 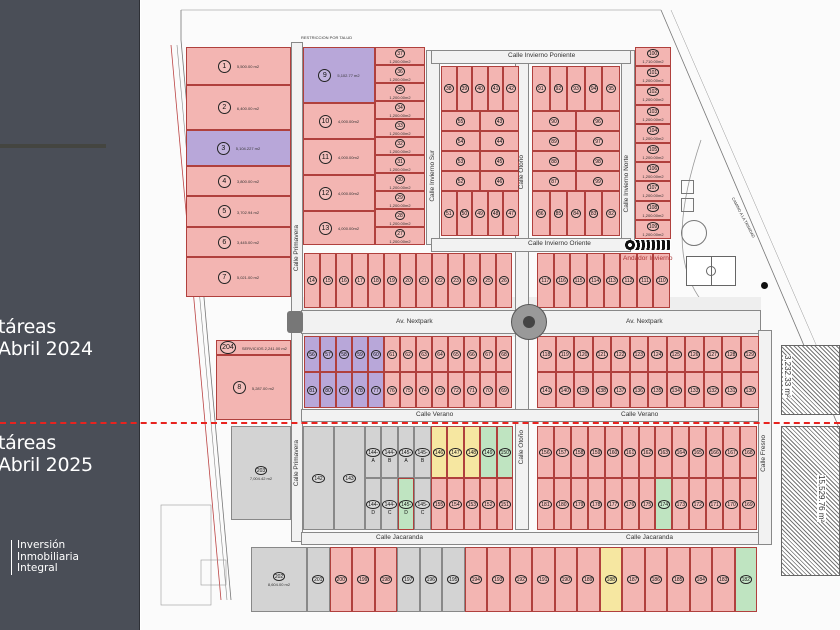 What do you see at coordinates (385, 579) in the screenshot?
I see `lot-198: 198` at bounding box center [385, 579].